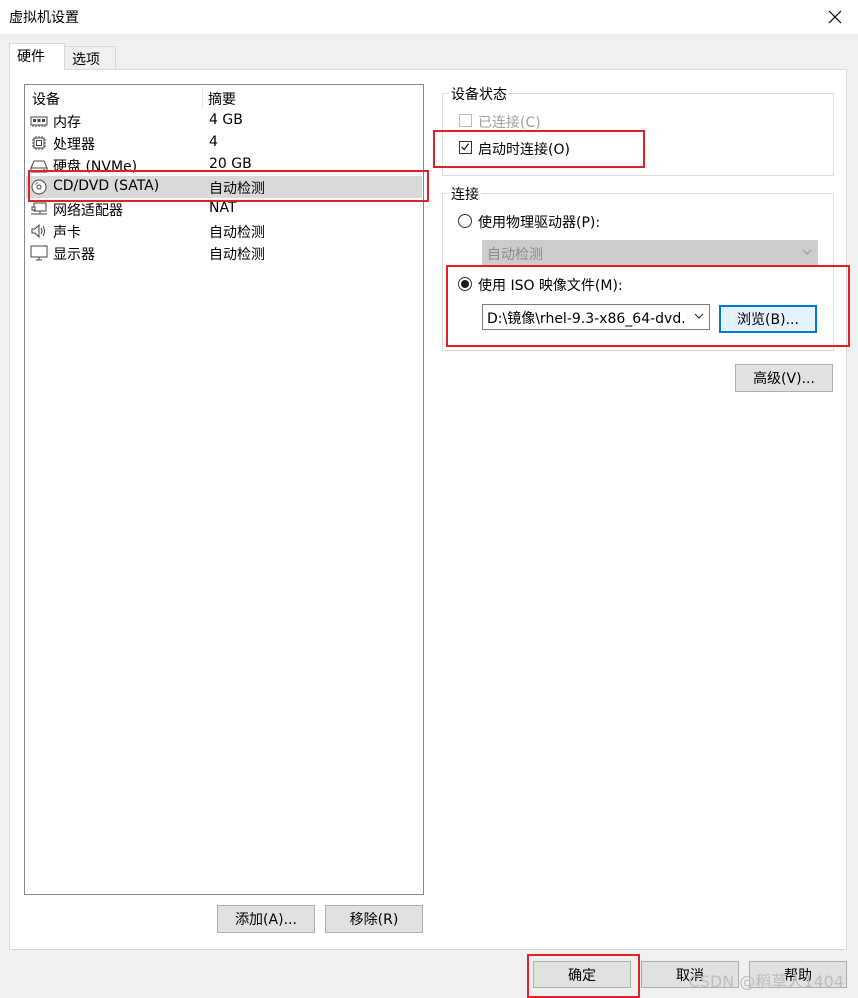 The width and height of the screenshot is (858, 998). I want to click on device-row-network-adapter: 网络适配器 NAT, so click(224, 209).